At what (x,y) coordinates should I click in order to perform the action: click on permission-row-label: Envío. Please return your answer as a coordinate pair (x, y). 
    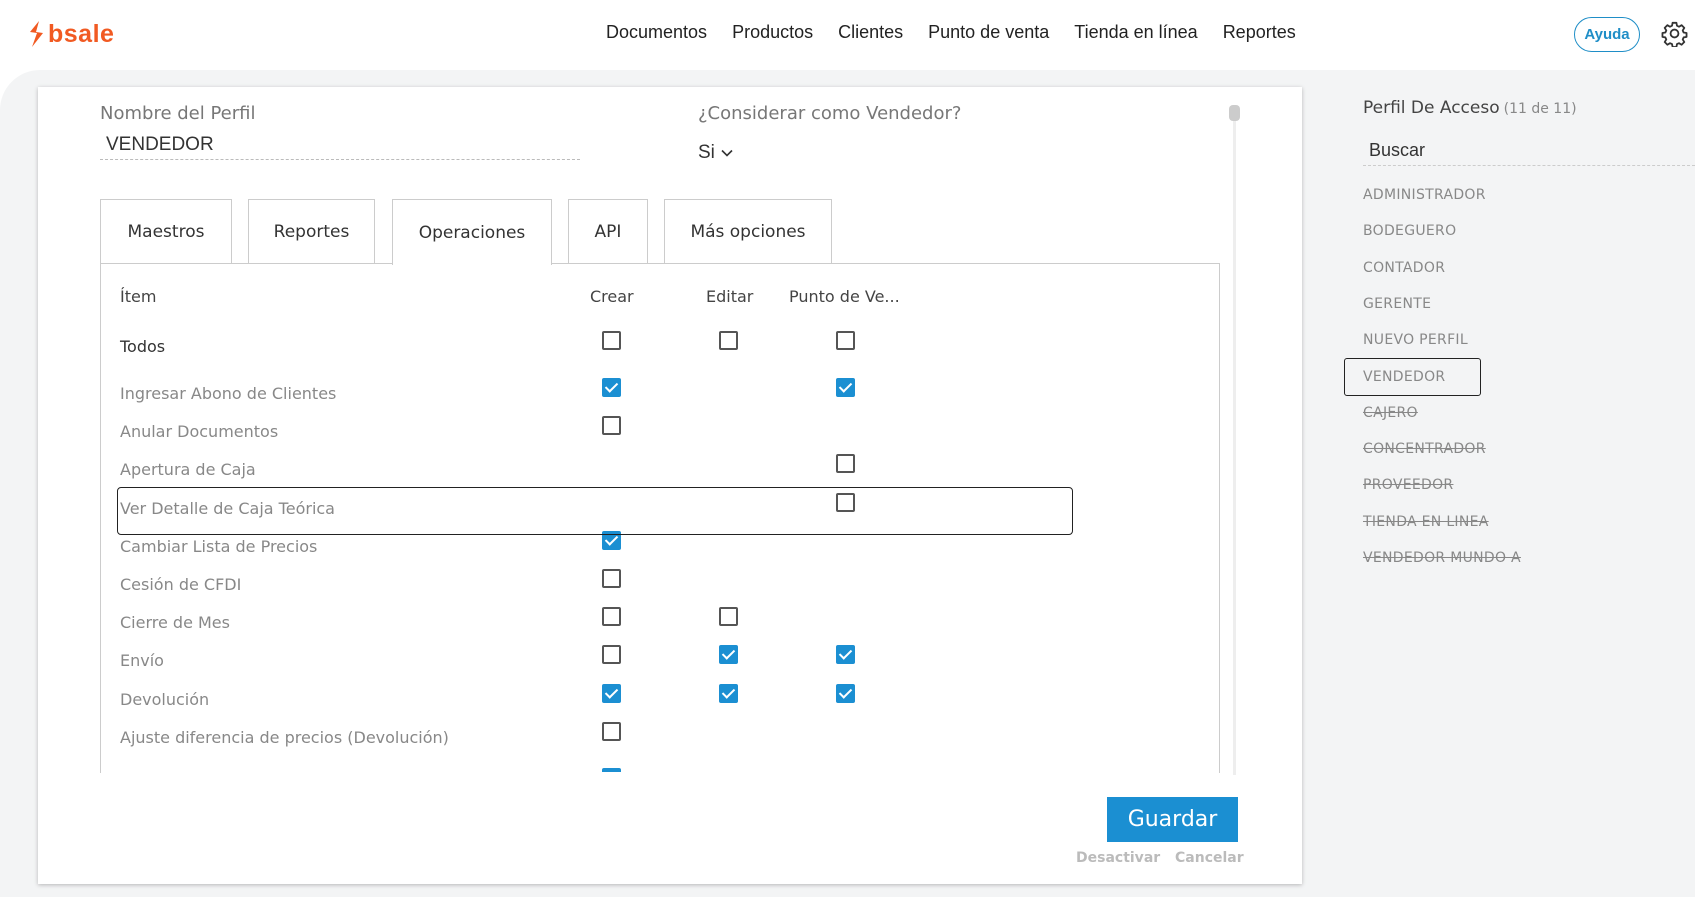
    Looking at the image, I should click on (142, 661).